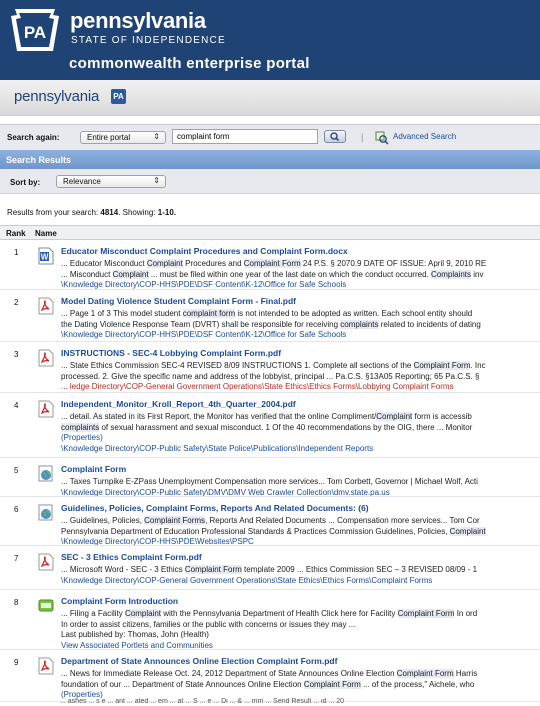 This screenshot has width=540, height=706. Describe the element at coordinates (270, 232) in the screenshot. I see `results-column-header: Rank Name` at that location.